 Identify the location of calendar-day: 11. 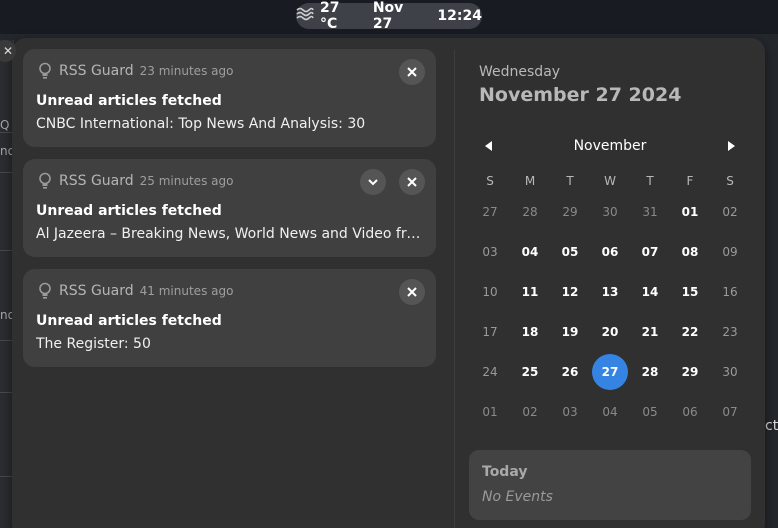
(530, 292).